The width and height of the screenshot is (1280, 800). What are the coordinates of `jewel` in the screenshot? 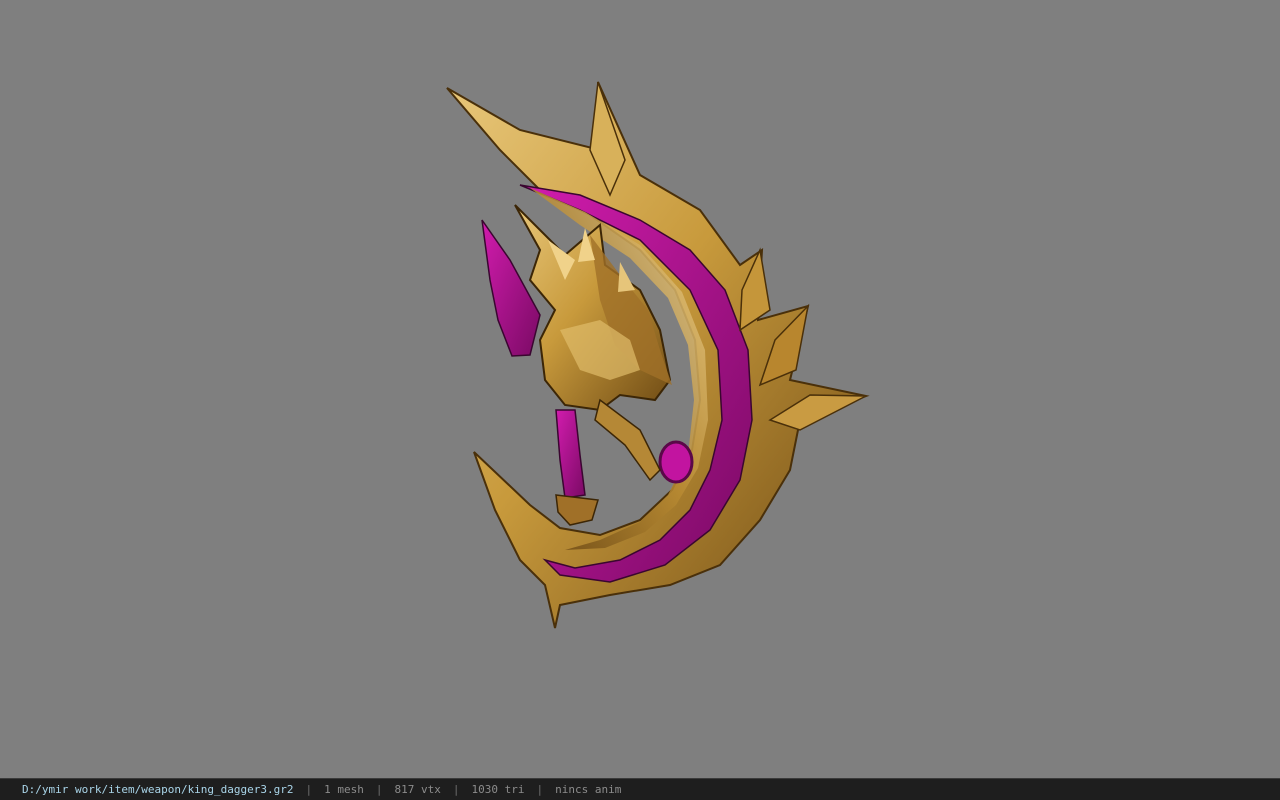 It's located at (676, 462).